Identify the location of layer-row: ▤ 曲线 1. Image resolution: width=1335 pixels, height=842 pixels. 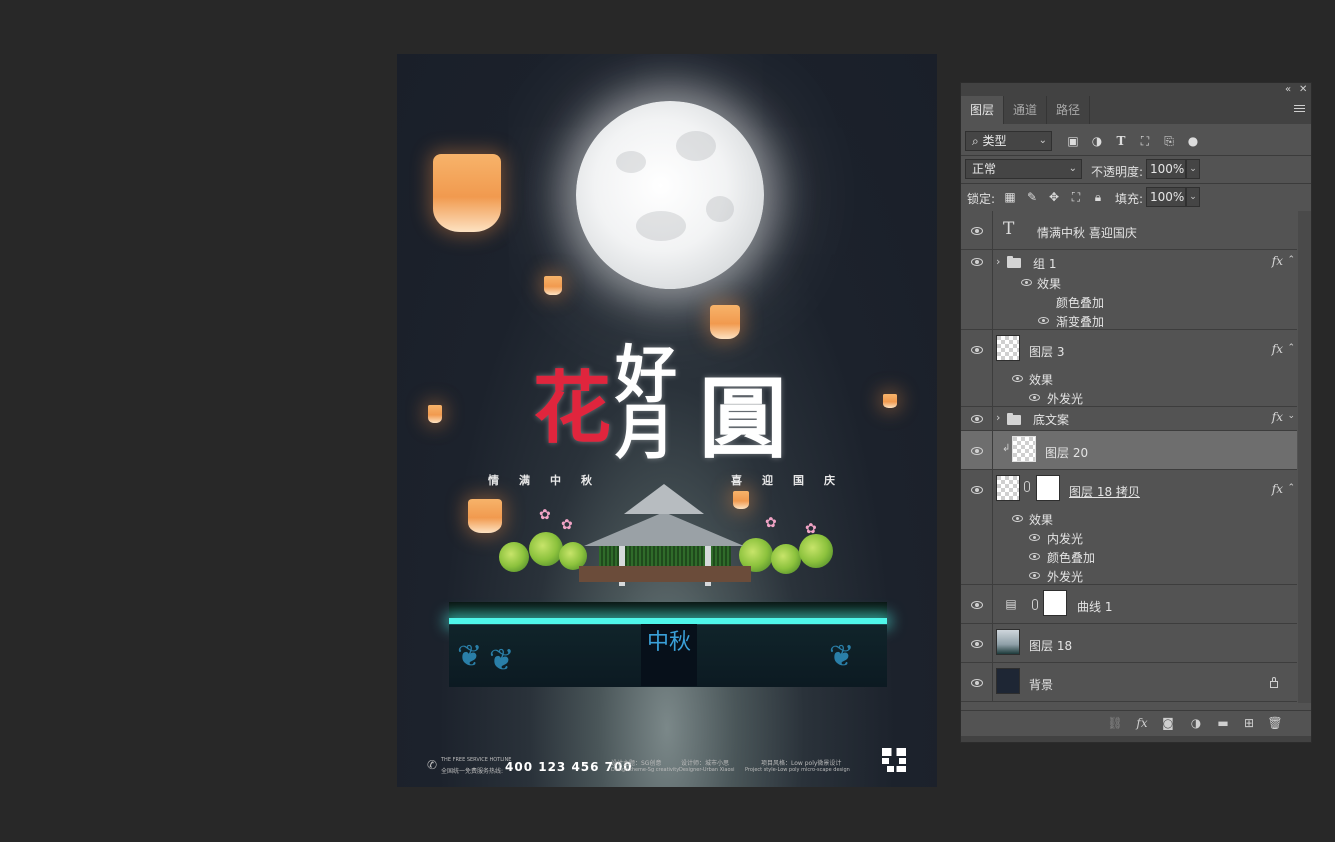
(1129, 604).